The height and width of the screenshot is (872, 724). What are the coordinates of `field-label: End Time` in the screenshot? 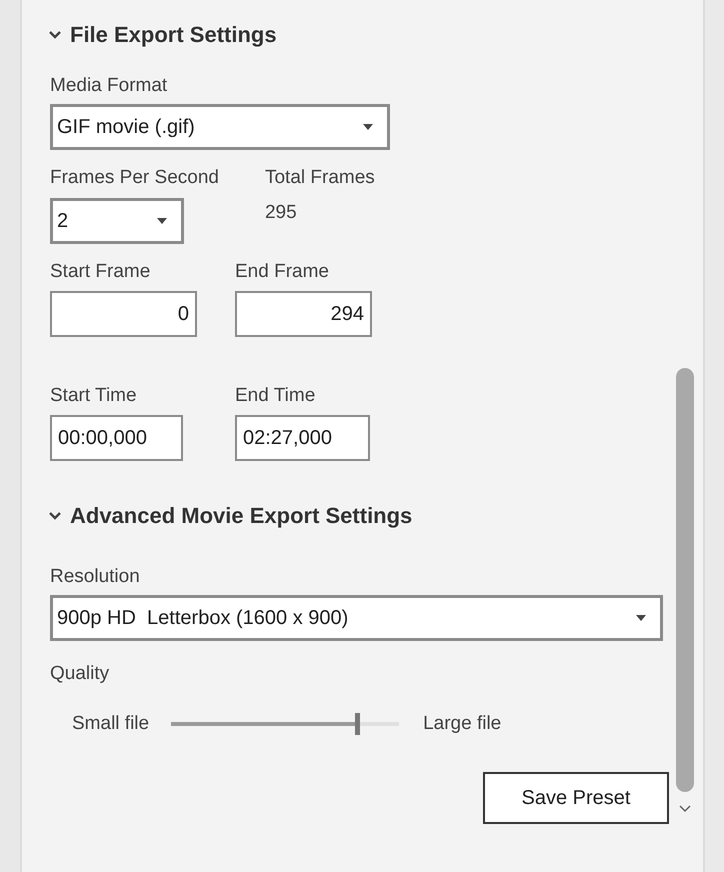 It's located at (275, 396).